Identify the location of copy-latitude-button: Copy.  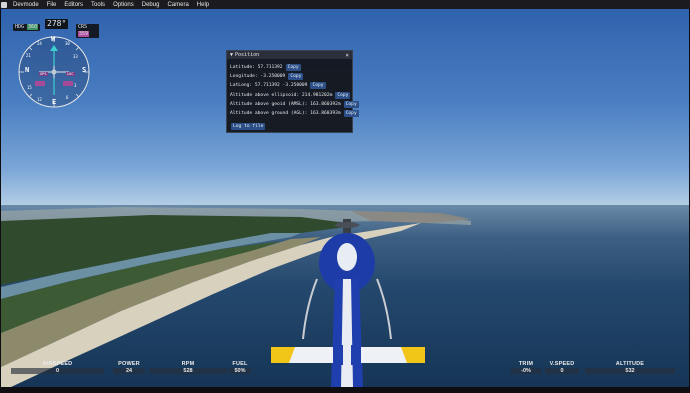
(293, 67).